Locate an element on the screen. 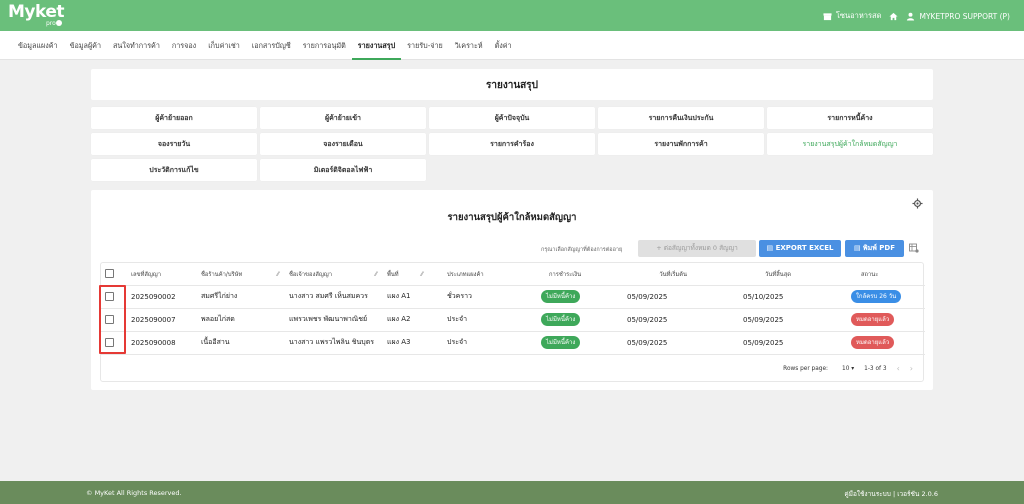 Image resolution: width=1024 pixels, height=504 pixels. report-button: จองรายเดือน is located at coordinates (343, 144).